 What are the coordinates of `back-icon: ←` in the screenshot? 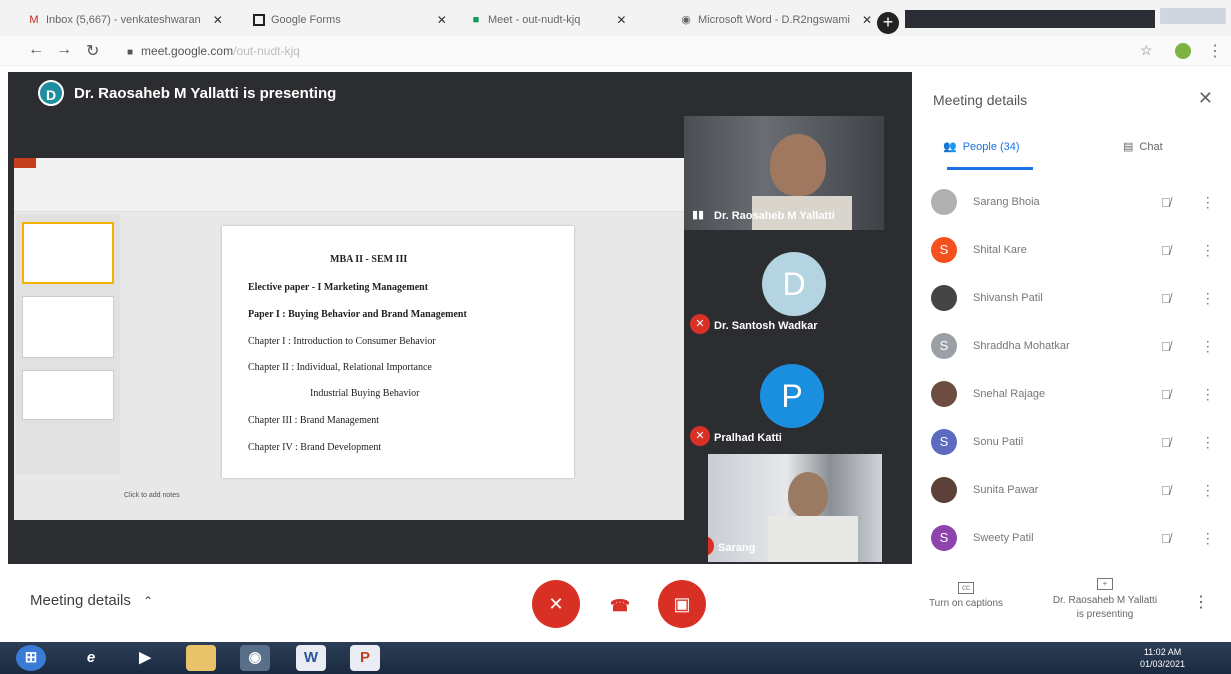 It's located at (36, 50).